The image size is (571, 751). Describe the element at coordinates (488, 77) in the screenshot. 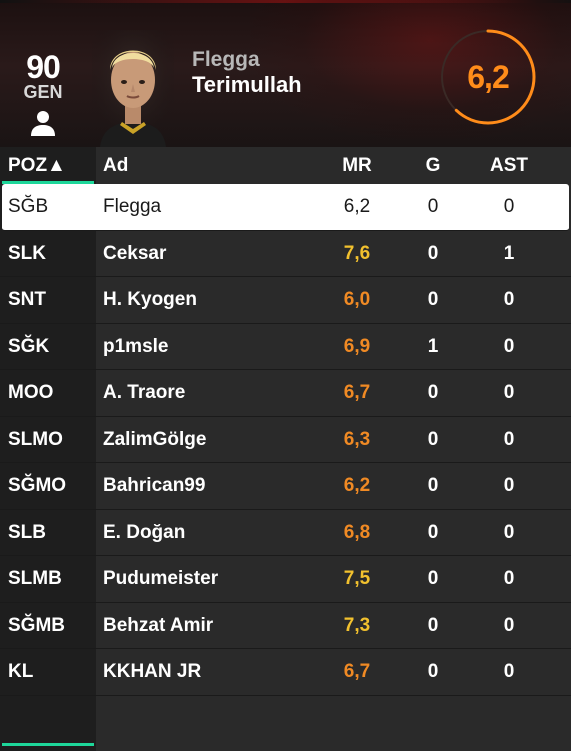

I see `match-rating-value: 6,2` at that location.